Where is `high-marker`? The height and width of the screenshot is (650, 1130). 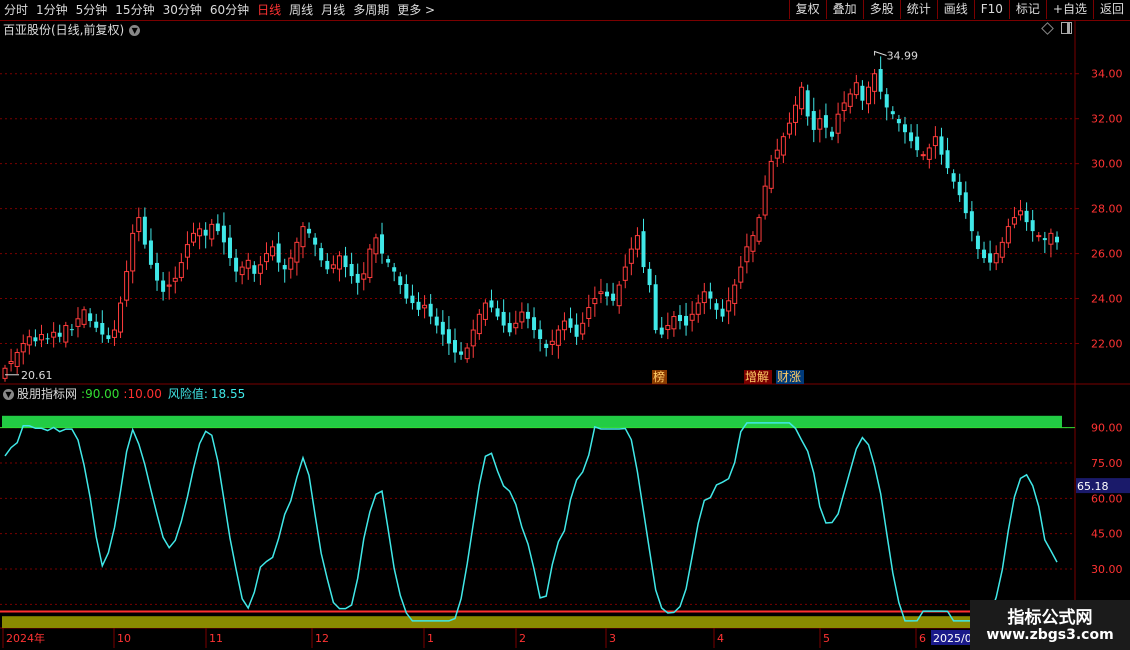
high-marker is located at coordinates (880, 53).